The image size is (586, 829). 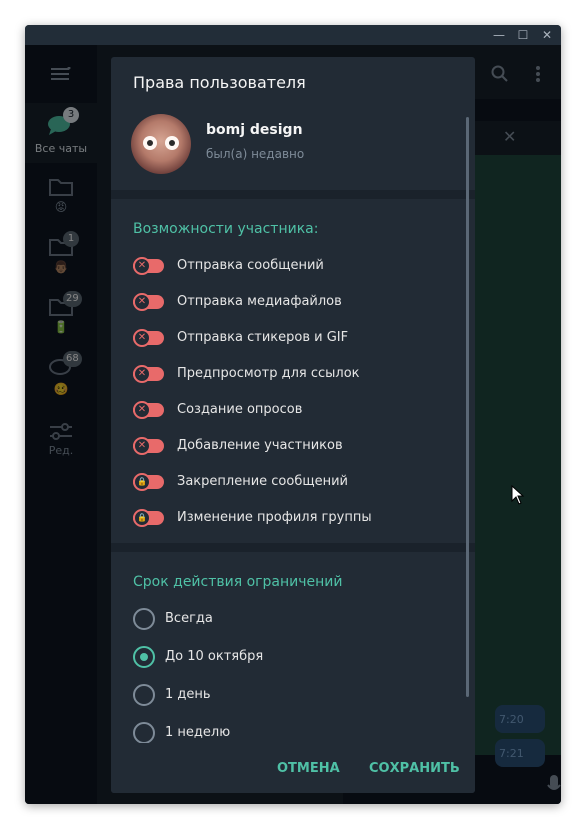 I want to click on permission-toggle-row: ✕ Отправка стикеров и GIF, so click(x=293, y=338).